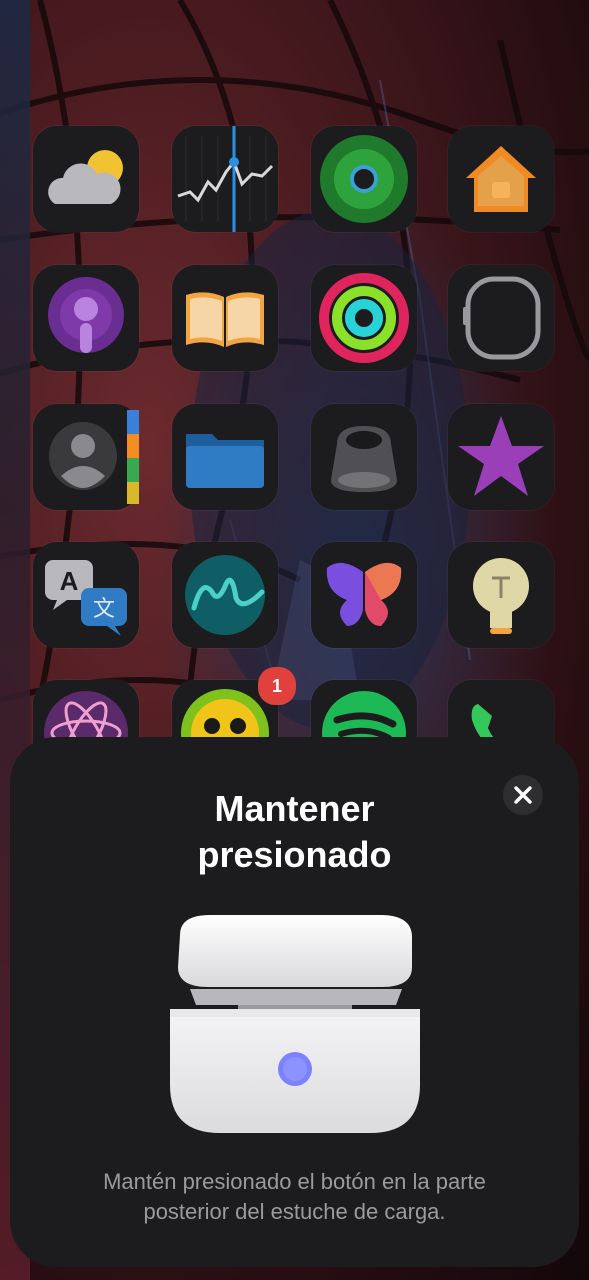 This screenshot has height=1280, width=589. I want to click on freeform-icon, so click(225, 595).